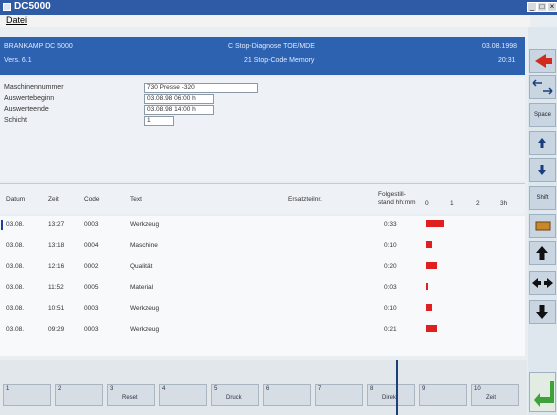 This screenshot has width=557, height=415. I want to click on keyboard-icon, so click(543, 226).